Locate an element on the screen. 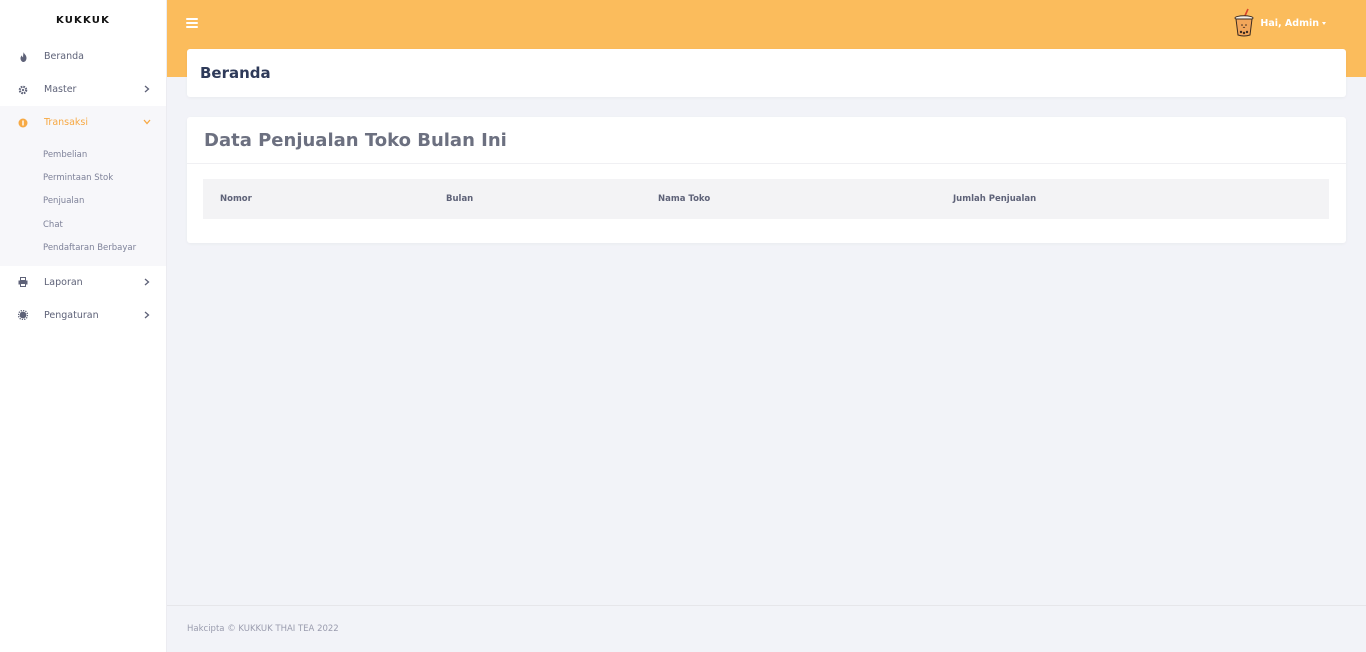  sidebar-item-pengaturan: Pengaturan is located at coordinates (83, 315).